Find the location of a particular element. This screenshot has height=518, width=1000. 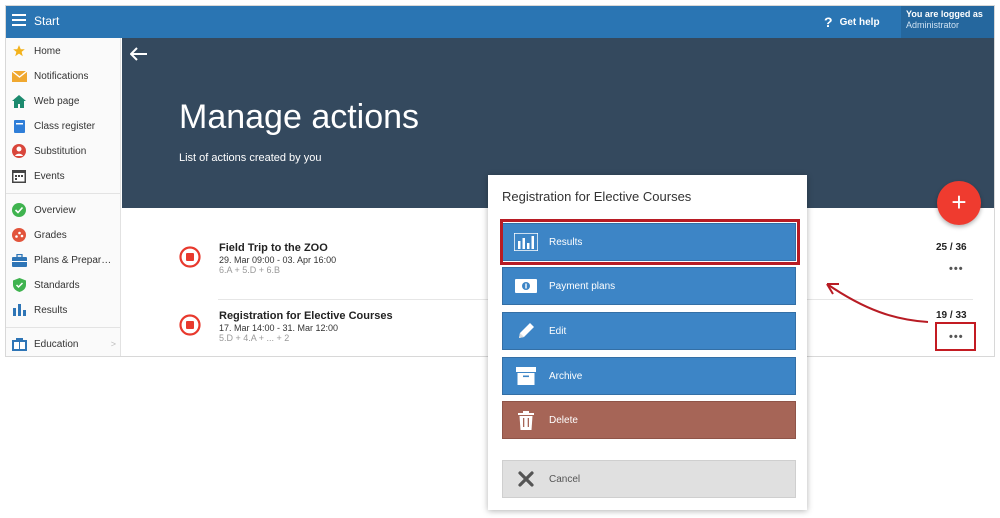

sidebar-item-label: Home is located at coordinates (47, 51).